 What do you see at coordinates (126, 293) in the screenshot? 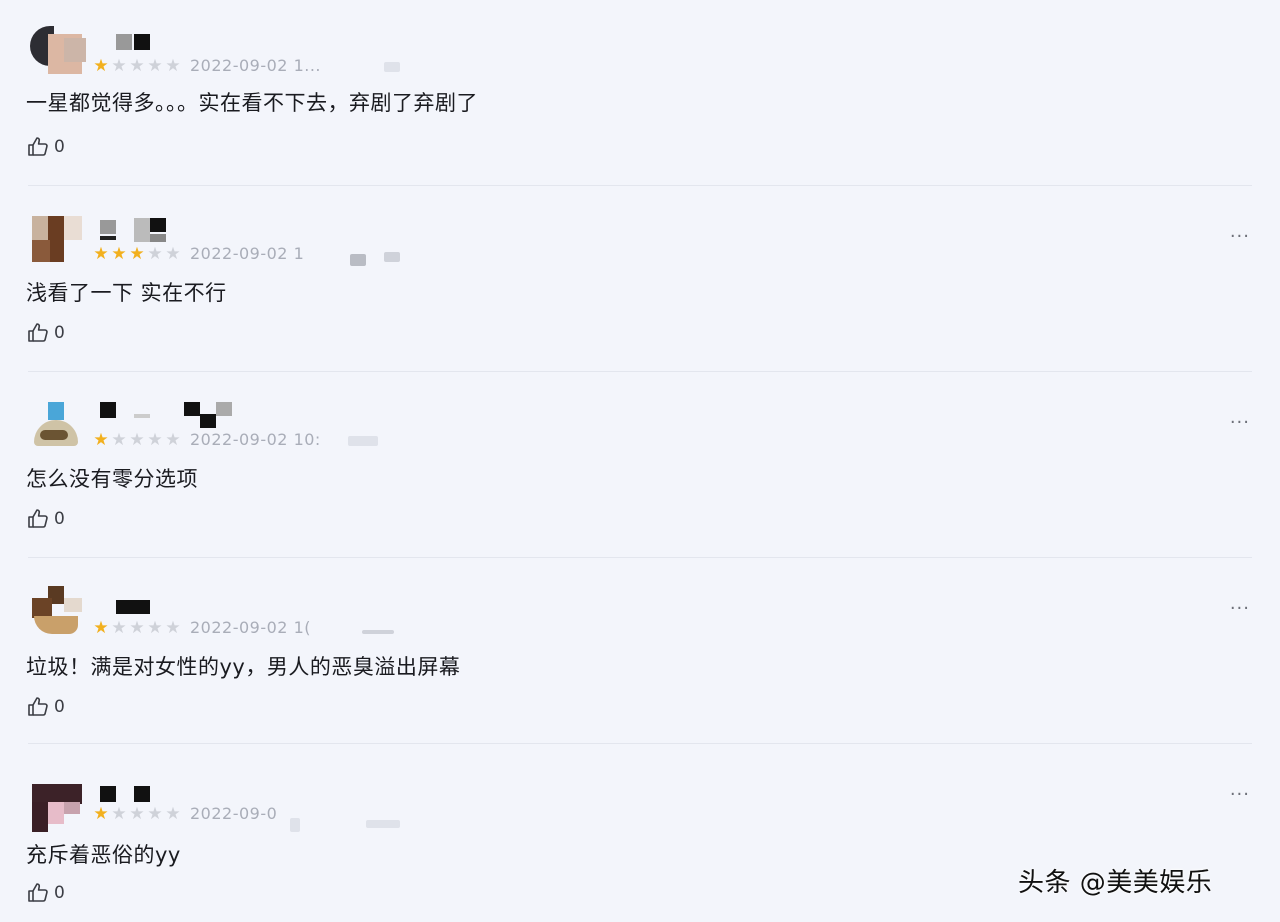
I see `review-content: 浅看了一下 实在不行` at bounding box center [126, 293].